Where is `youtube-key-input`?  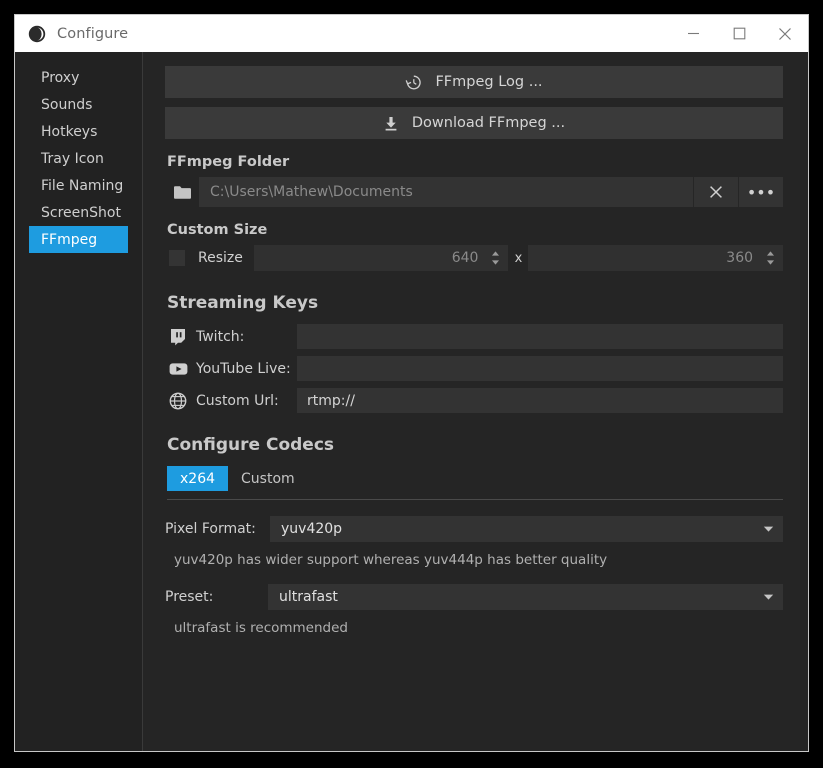
youtube-key-input is located at coordinates (540, 368).